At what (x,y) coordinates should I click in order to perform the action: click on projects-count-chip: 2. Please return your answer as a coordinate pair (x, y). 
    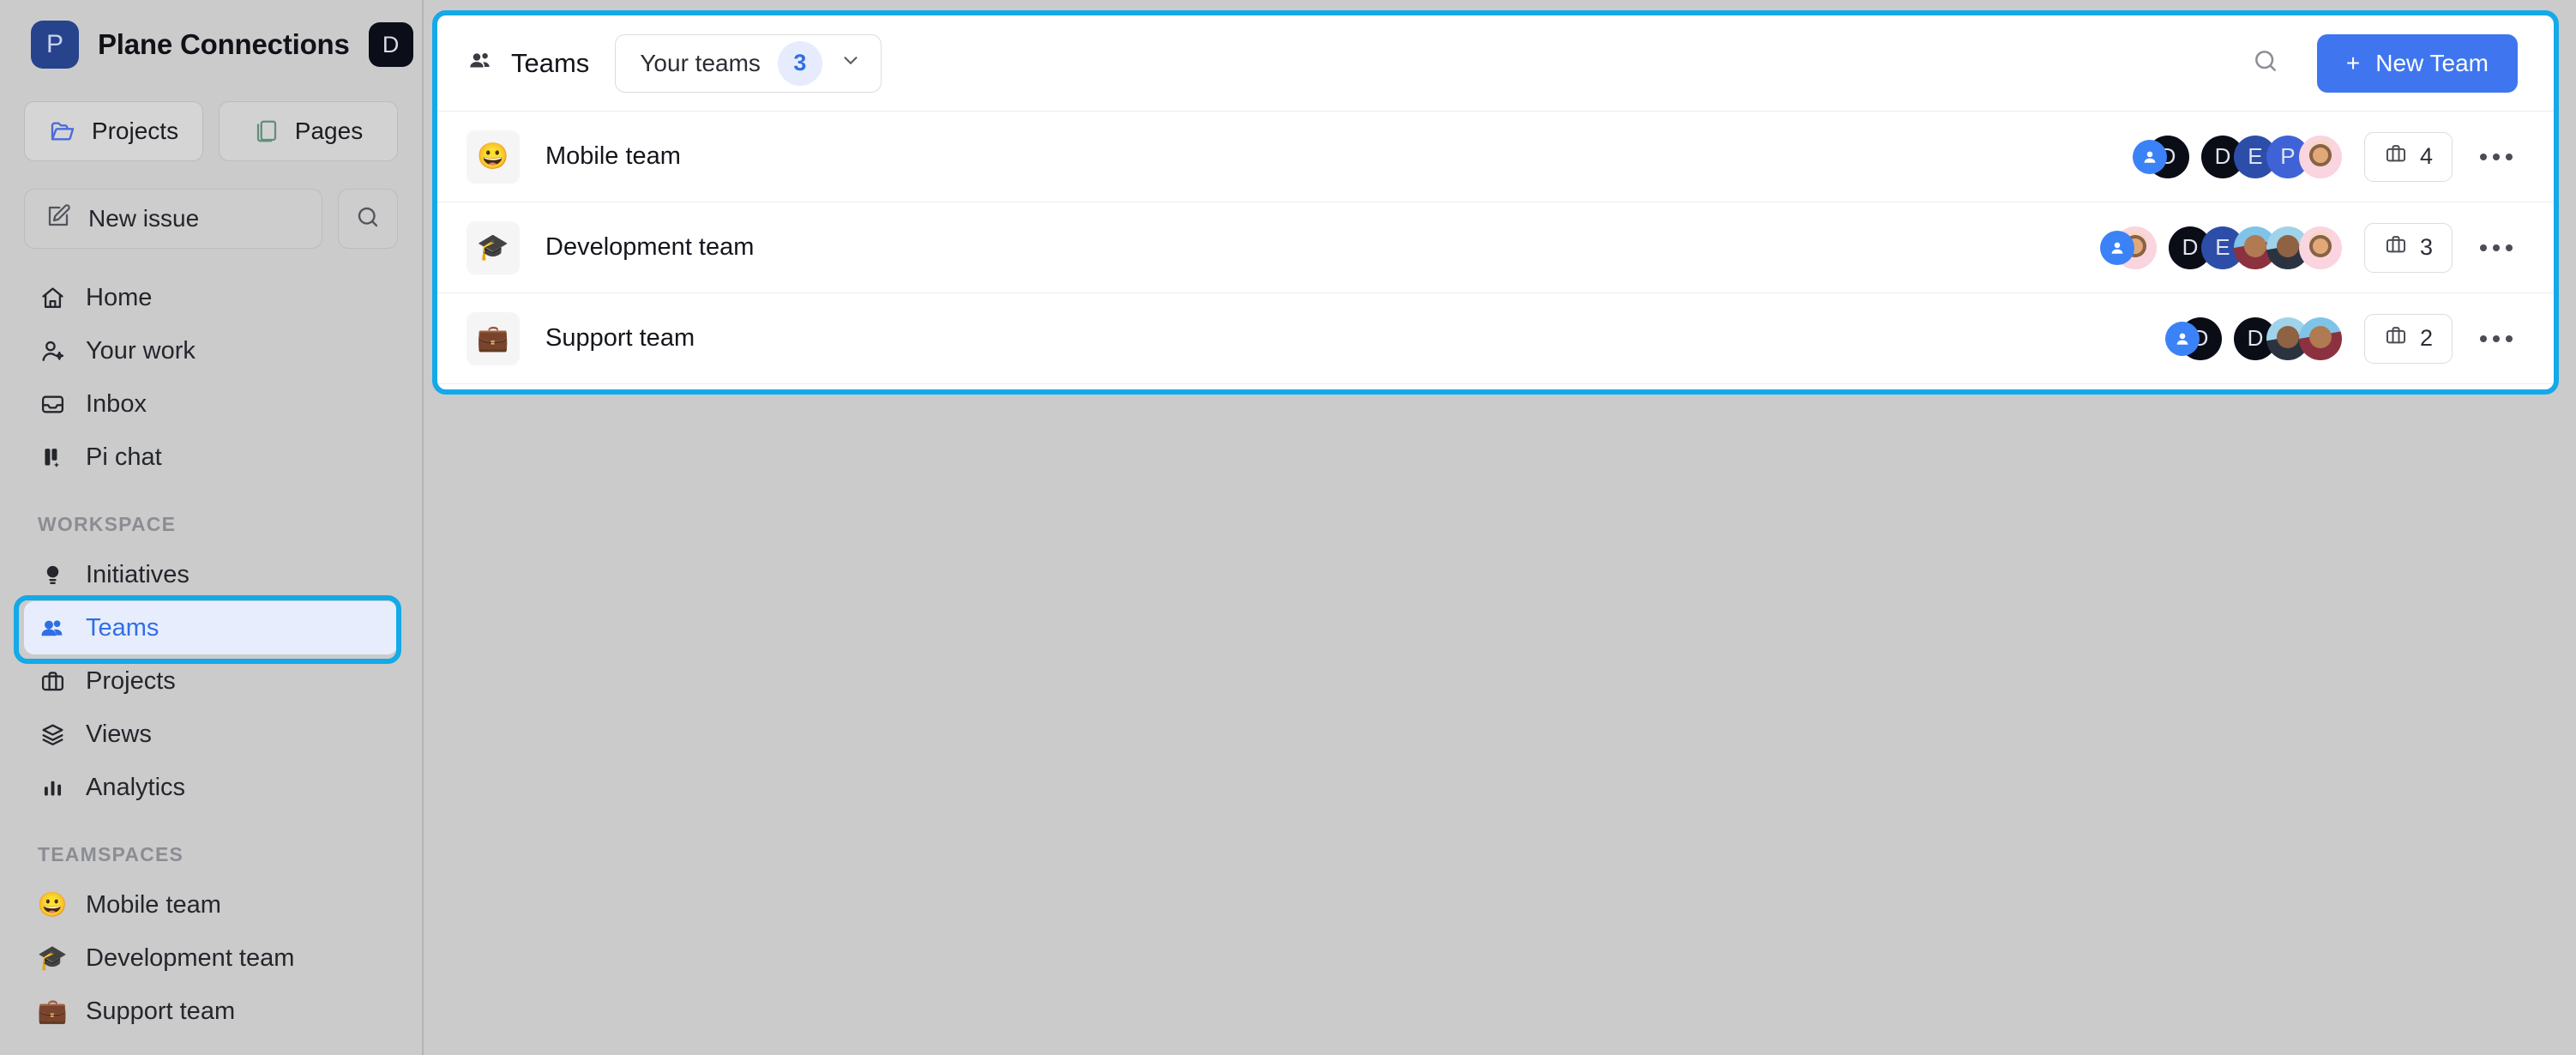
    Looking at the image, I should click on (2408, 338).